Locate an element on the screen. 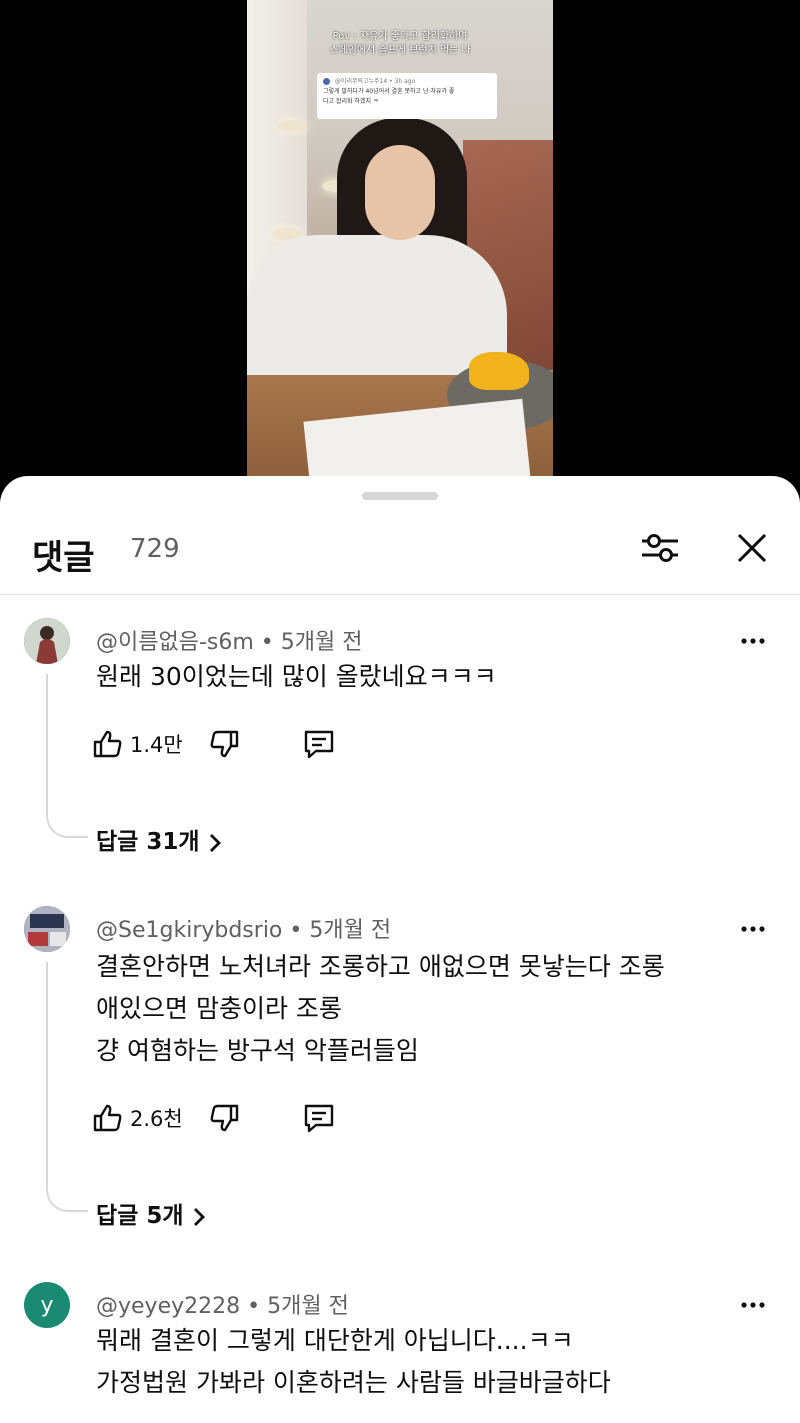 The height and width of the screenshot is (1423, 800). reply-card-text: 다고 합리화 하겠지 ㅋ is located at coordinates (351, 101).